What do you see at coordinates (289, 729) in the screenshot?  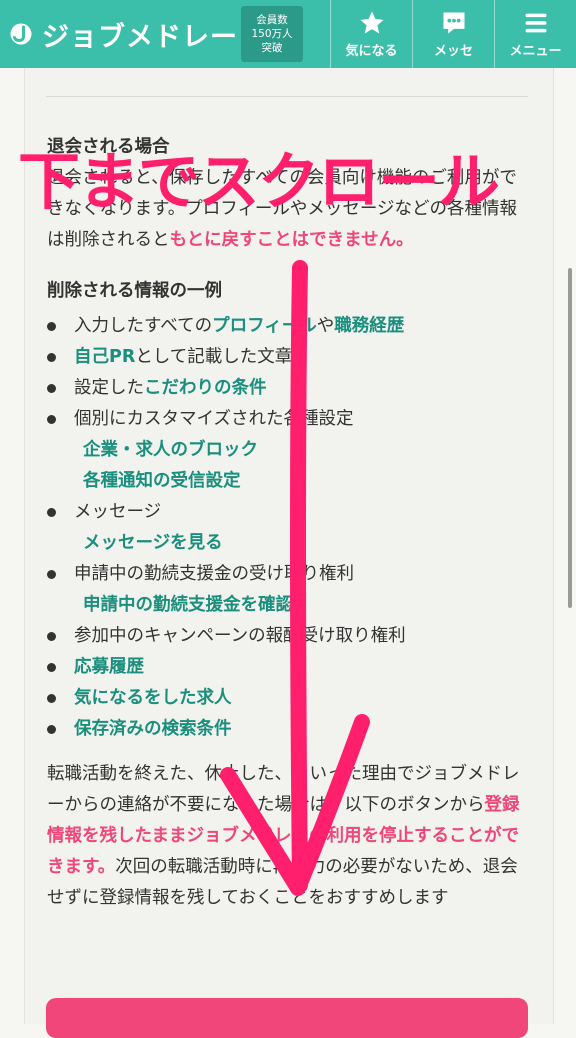 I see `list-item: 保存済みの検索条件` at bounding box center [289, 729].